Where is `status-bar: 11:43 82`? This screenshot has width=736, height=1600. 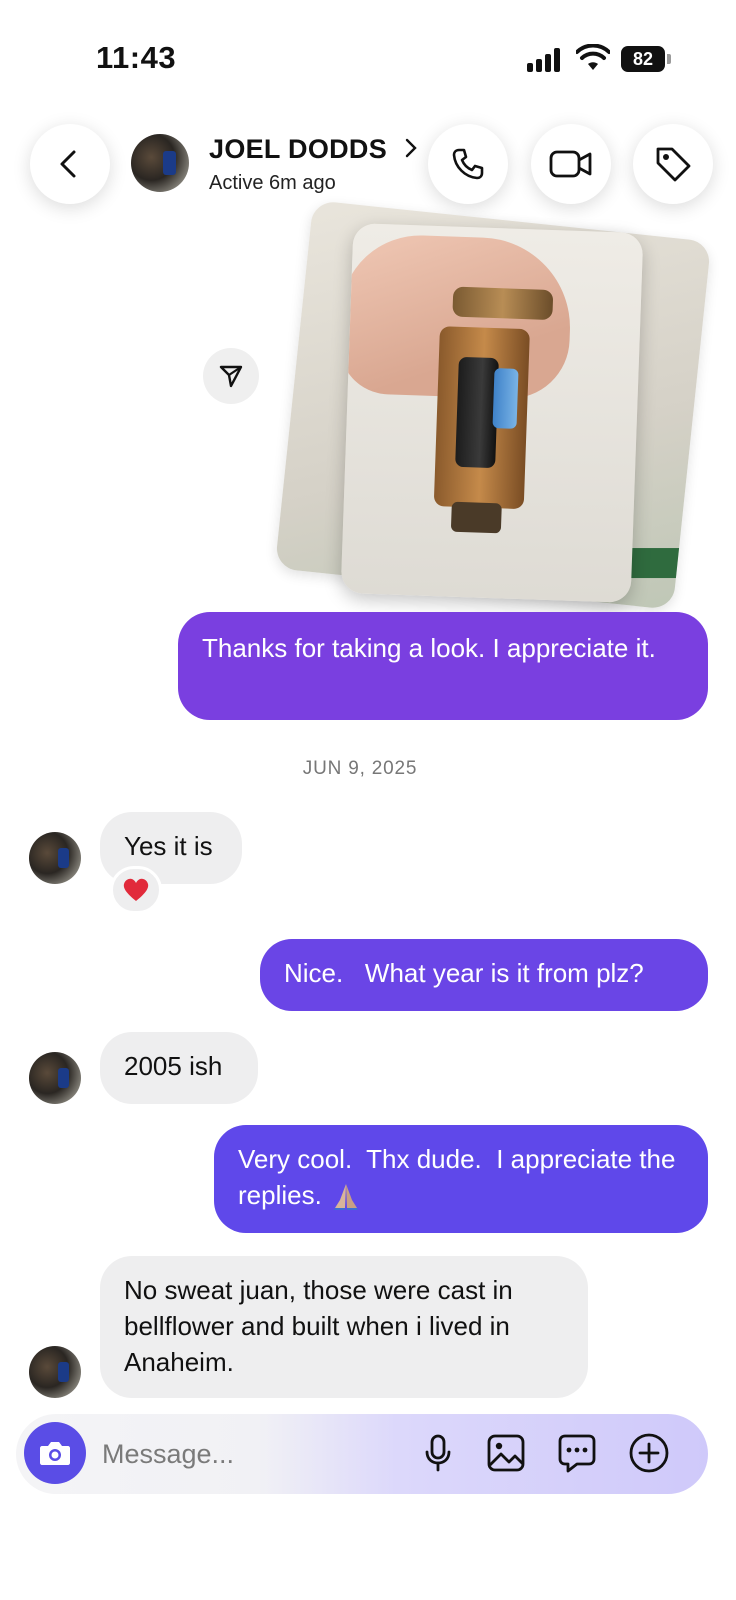
status-bar: 11:43 82 is located at coordinates (368, 55).